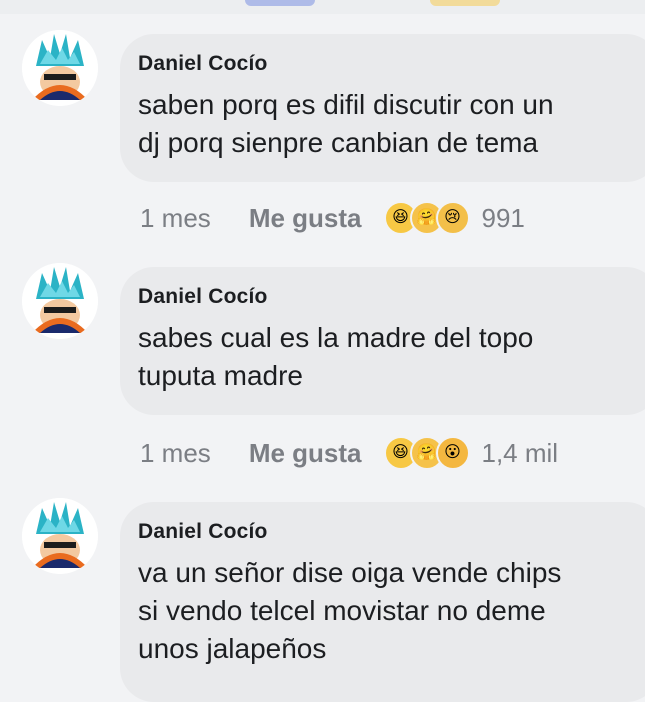 This screenshot has height=702, width=645. Describe the element at coordinates (346, 104) in the screenshot. I see `comment-text-line: saben porq es difil discutir con un` at that location.